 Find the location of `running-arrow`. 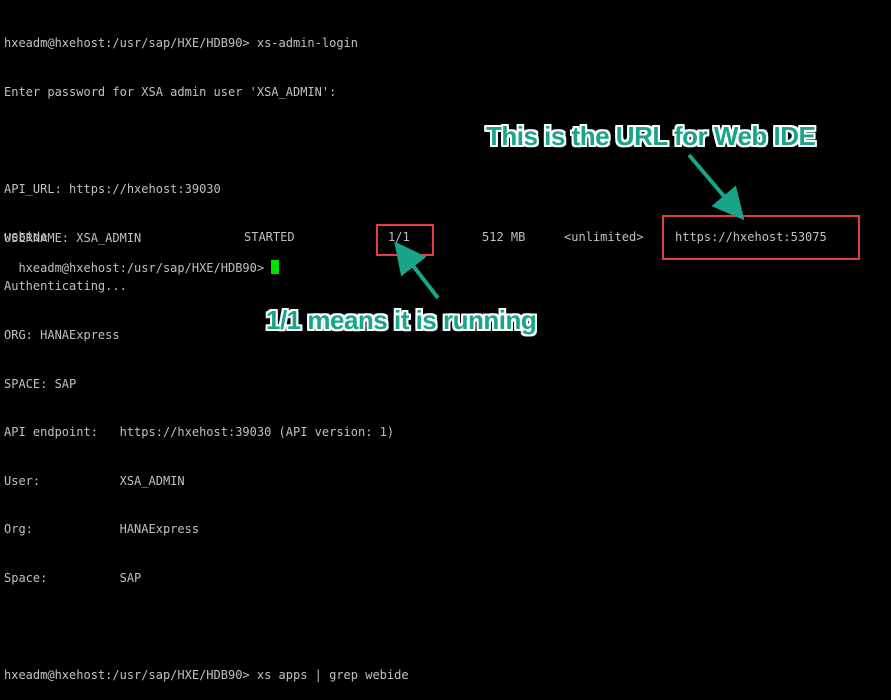

running-arrow is located at coordinates (417, 270).